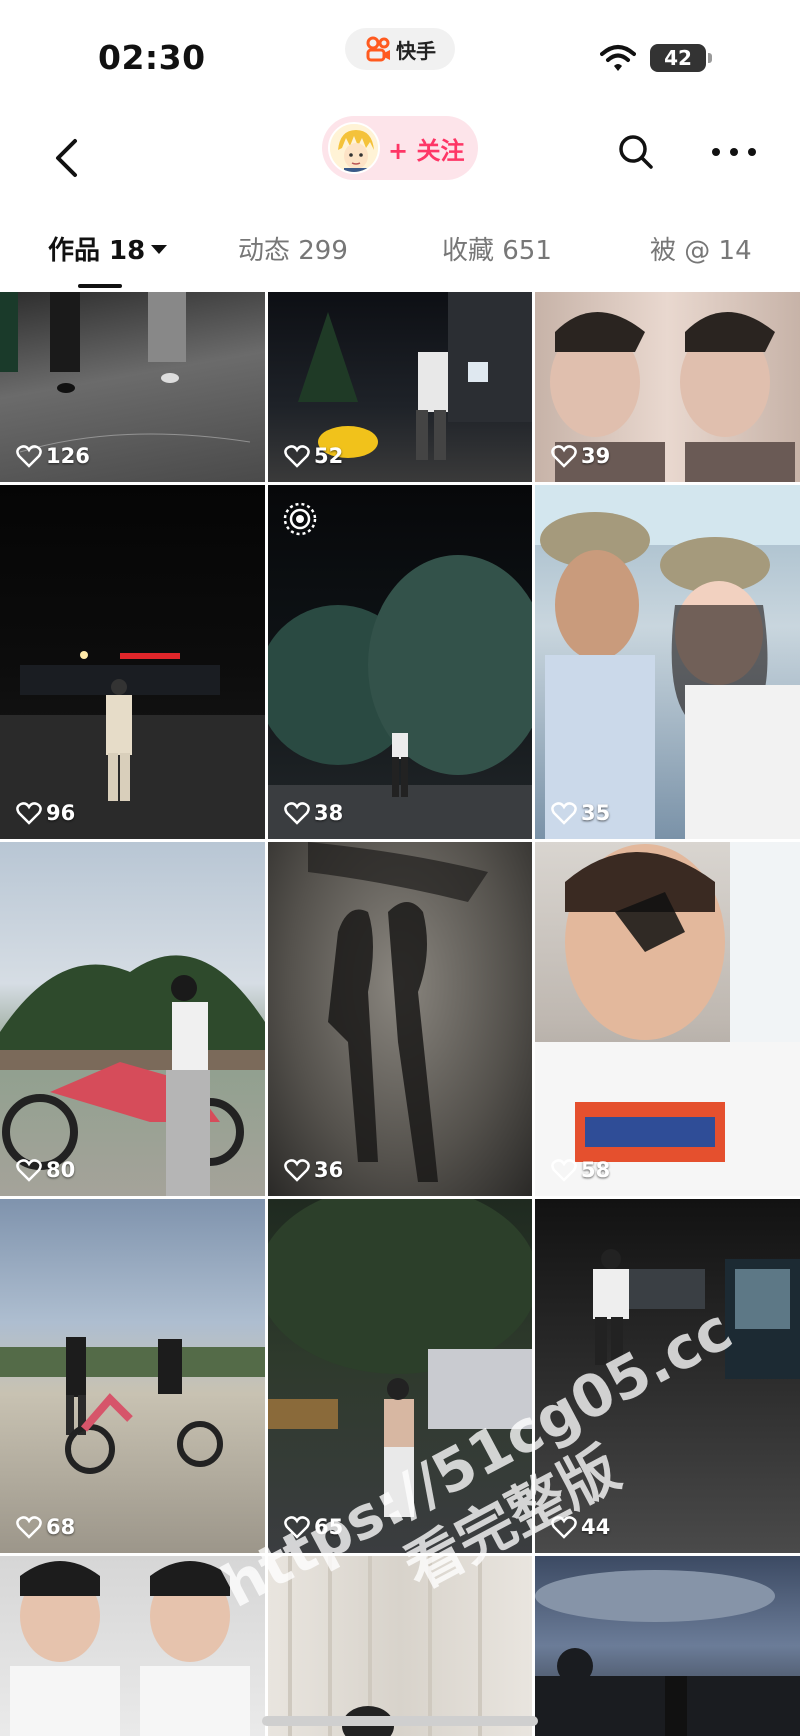  I want to click on tab-works: 作品 18, so click(108, 248).